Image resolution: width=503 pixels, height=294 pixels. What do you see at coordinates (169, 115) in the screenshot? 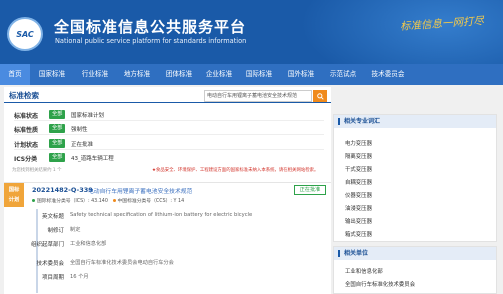
I see `filter-row: 标准状态 全部 国家标准计划` at bounding box center [169, 115].